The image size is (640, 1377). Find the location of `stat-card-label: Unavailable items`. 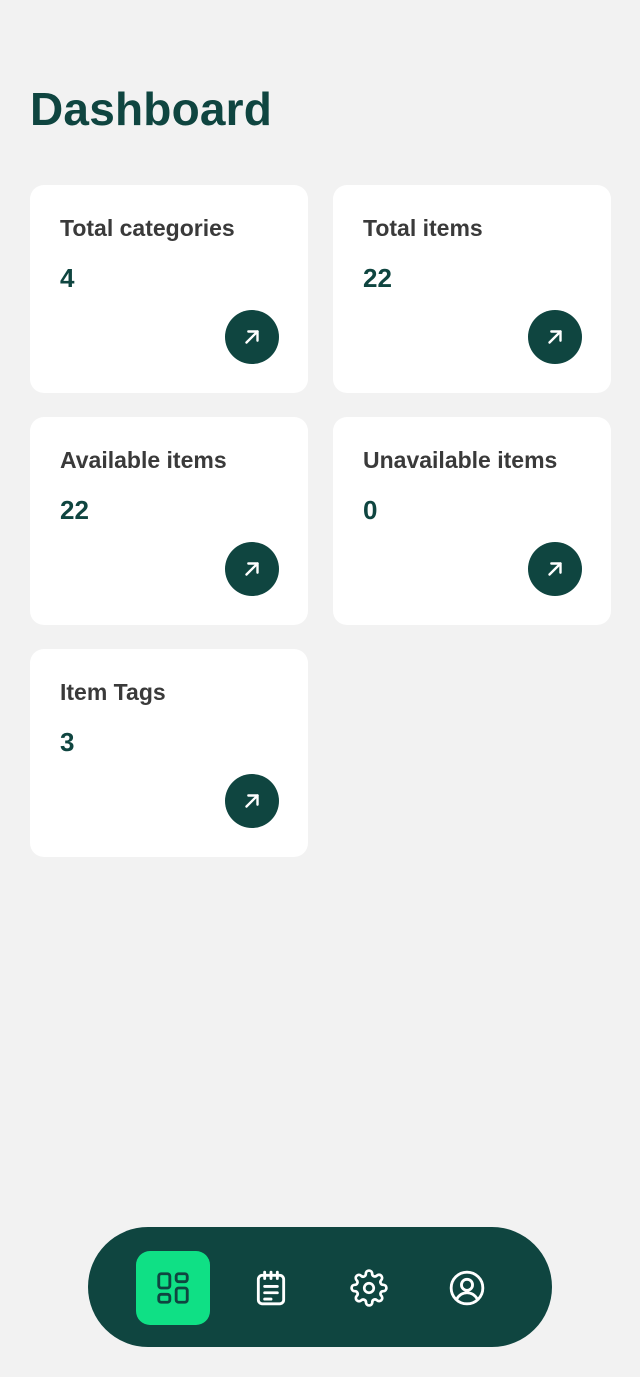

stat-card-label: Unavailable items is located at coordinates (460, 460).